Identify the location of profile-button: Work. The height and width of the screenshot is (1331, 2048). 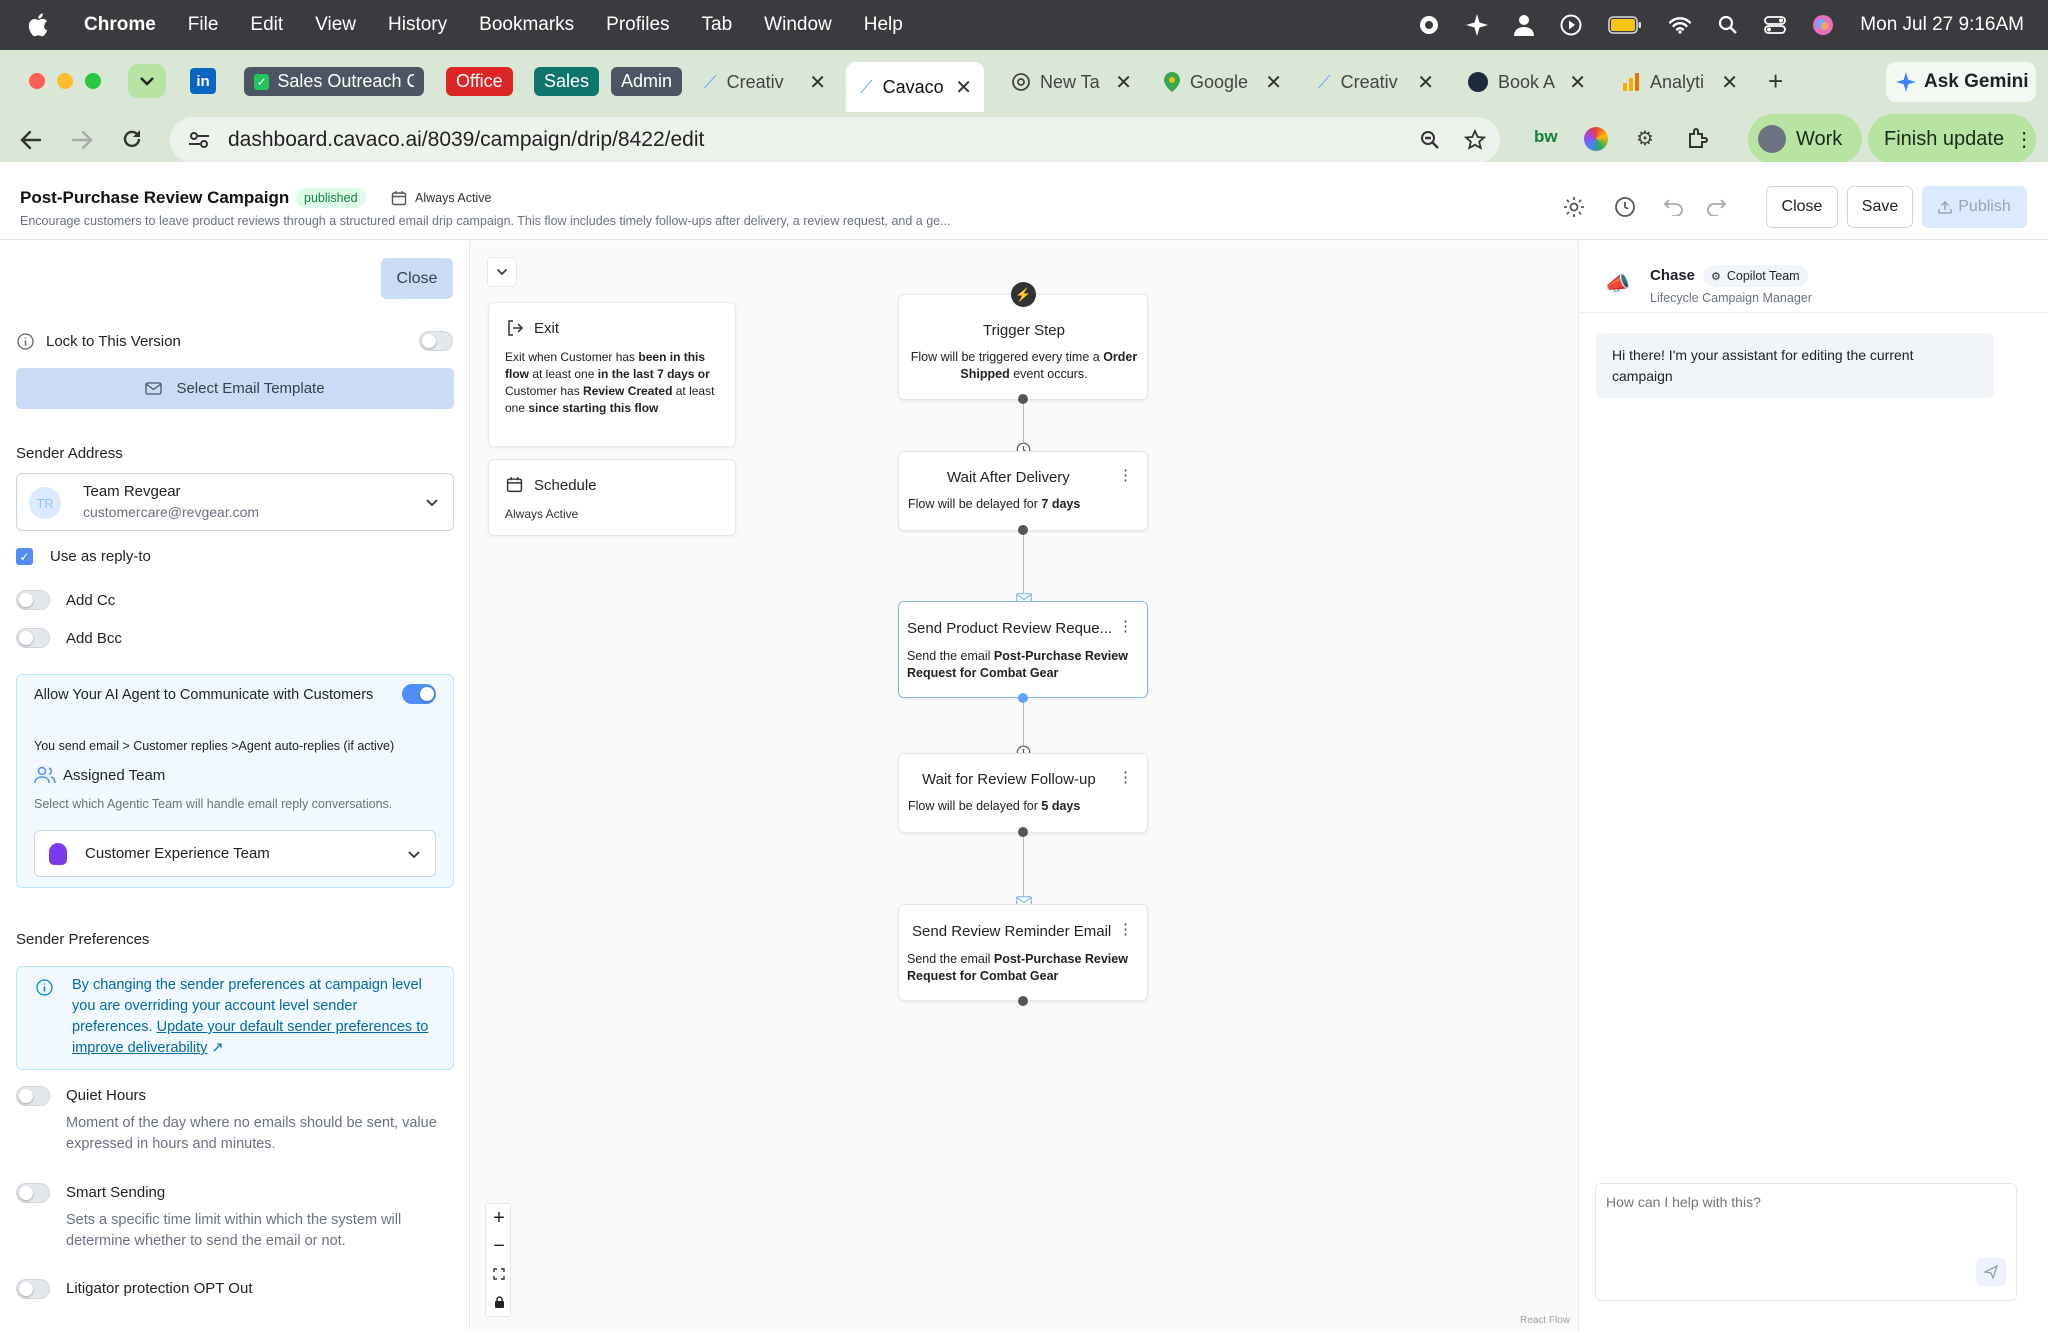
(1805, 139).